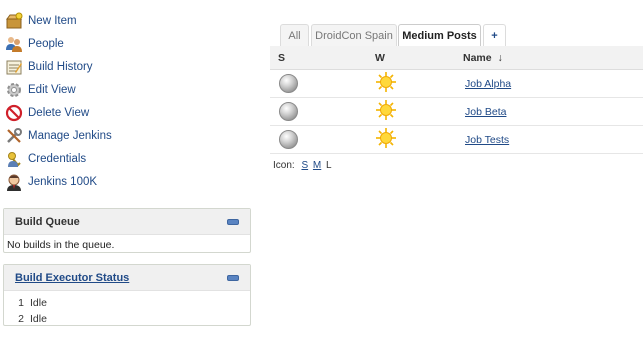 The width and height of the screenshot is (643, 356). I want to click on build-queue-header: Build Queue, so click(127, 222).